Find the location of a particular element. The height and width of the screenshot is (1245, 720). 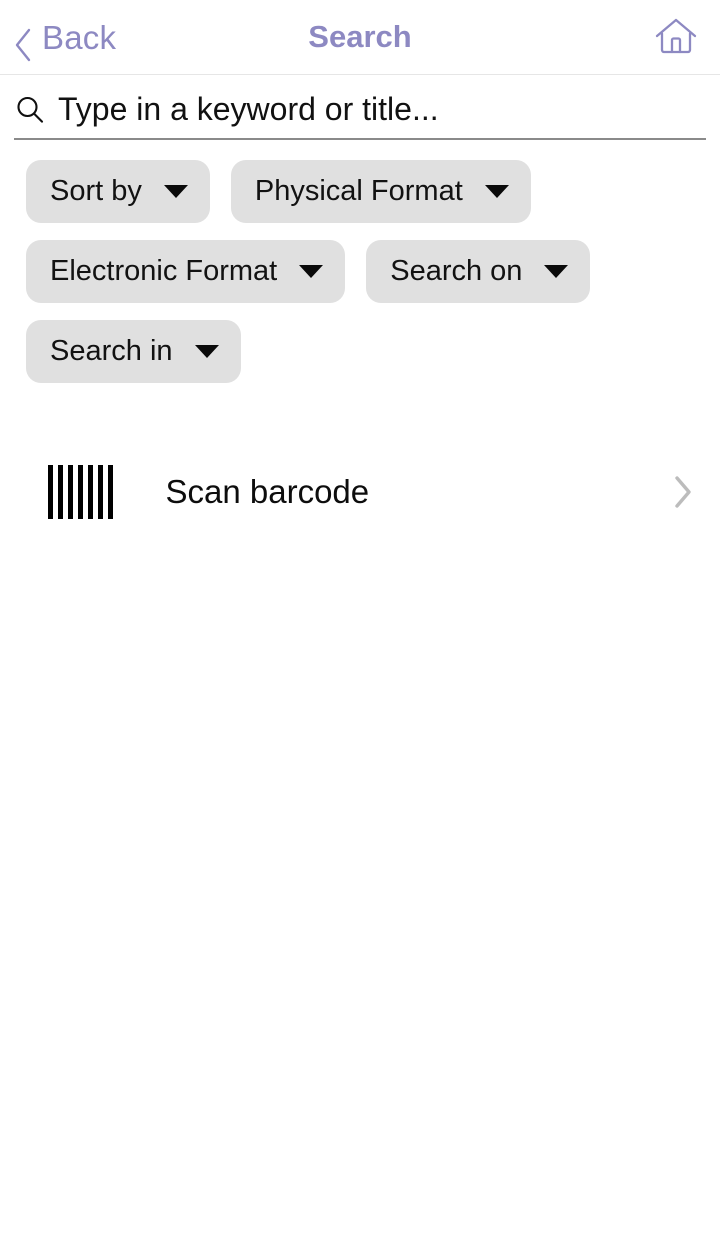

filter-chip-row: Sort by Physical Format is located at coordinates (360, 191).